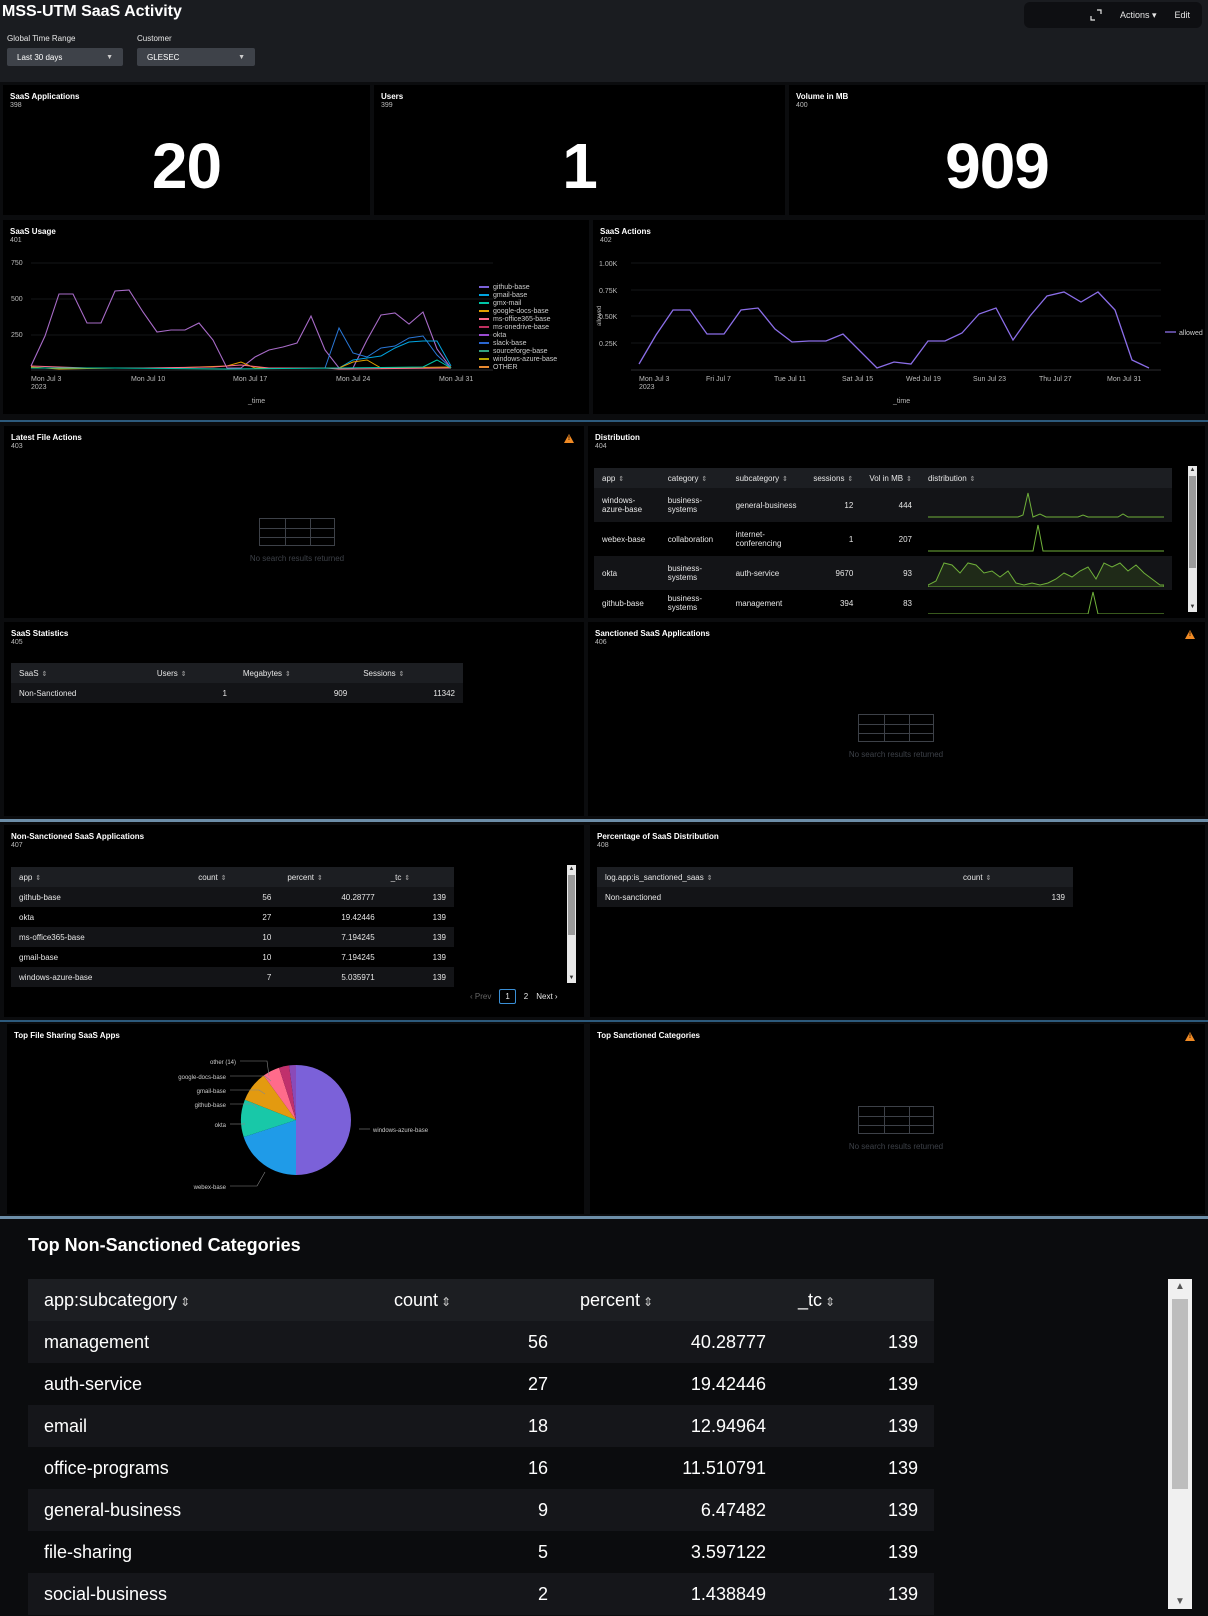  What do you see at coordinates (481, 1384) in the screenshot?
I see `table-row: auth-service 27 19.42446 139` at bounding box center [481, 1384].